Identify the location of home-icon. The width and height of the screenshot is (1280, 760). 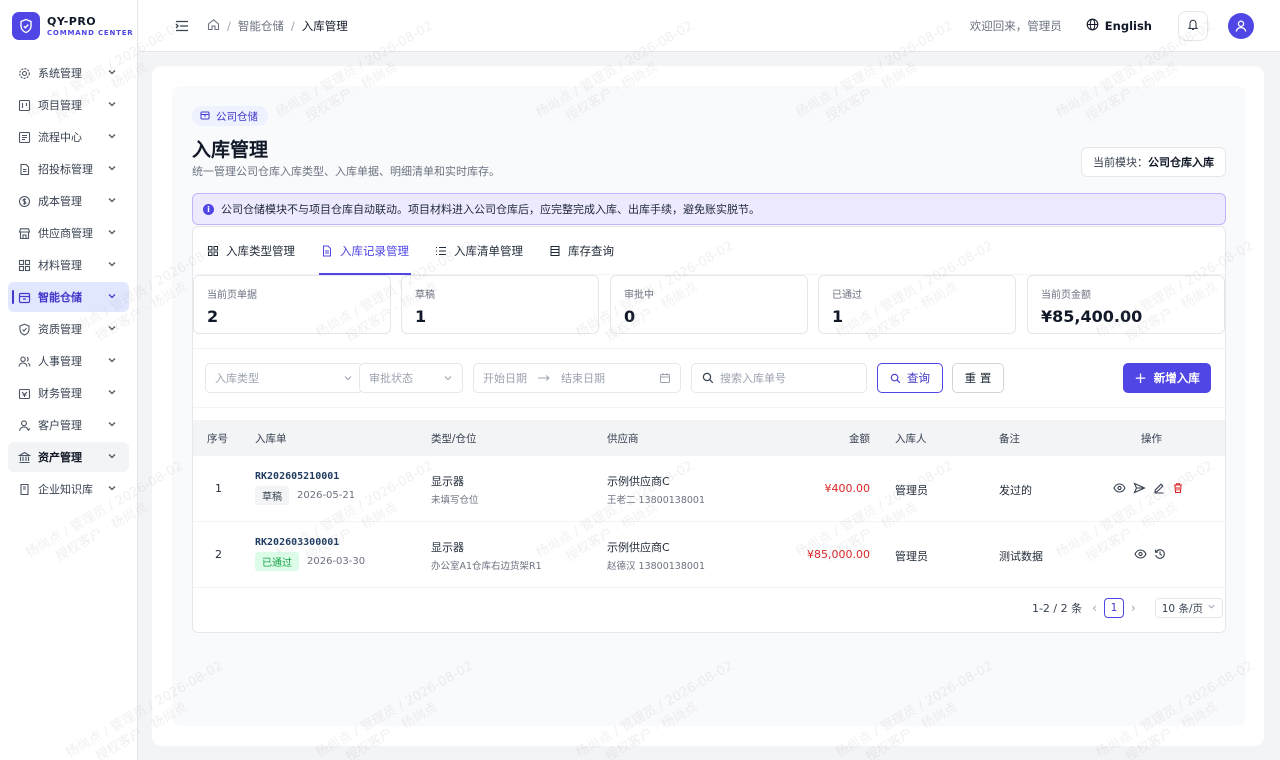
(213, 26).